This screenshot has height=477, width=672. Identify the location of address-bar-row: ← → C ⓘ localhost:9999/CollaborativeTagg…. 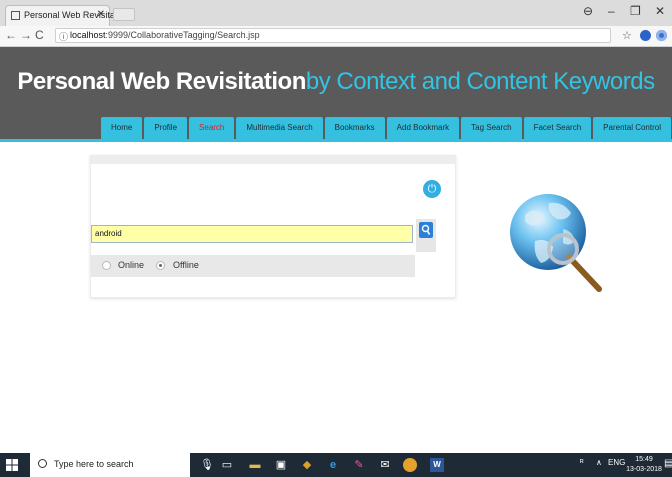
(336, 36).